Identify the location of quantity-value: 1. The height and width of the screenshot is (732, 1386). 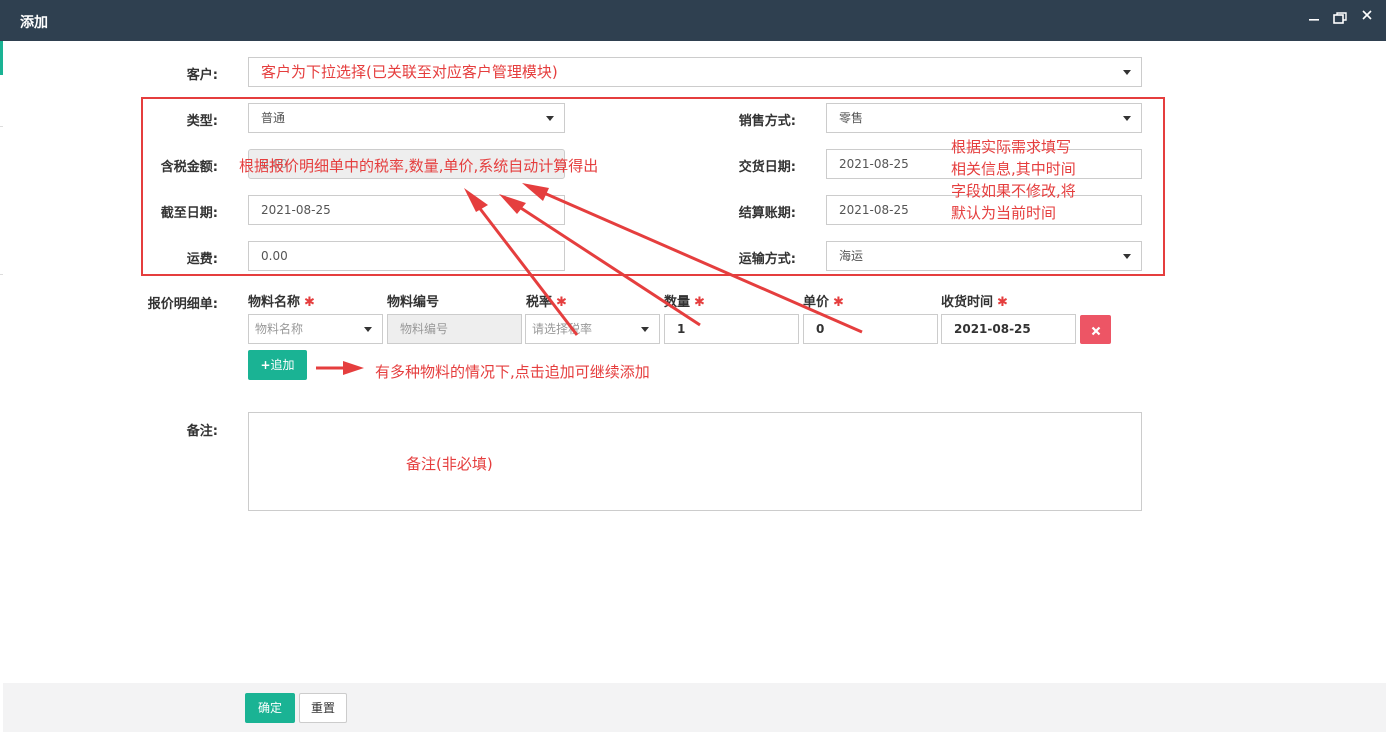
(681, 329).